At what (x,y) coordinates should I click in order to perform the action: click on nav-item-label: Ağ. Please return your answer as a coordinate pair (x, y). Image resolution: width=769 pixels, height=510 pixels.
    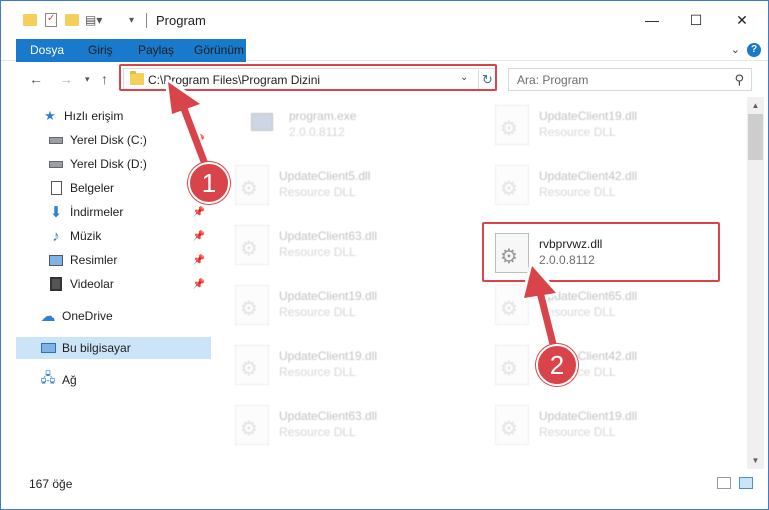
    Looking at the image, I should click on (69, 380).